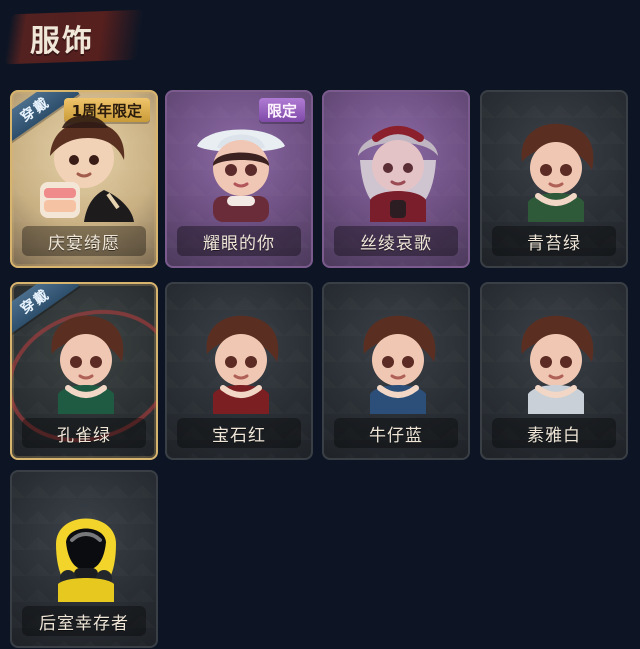 Image resolution: width=640 pixels, height=649 pixels. I want to click on costume-card-8: 素雅白, so click(554, 371).